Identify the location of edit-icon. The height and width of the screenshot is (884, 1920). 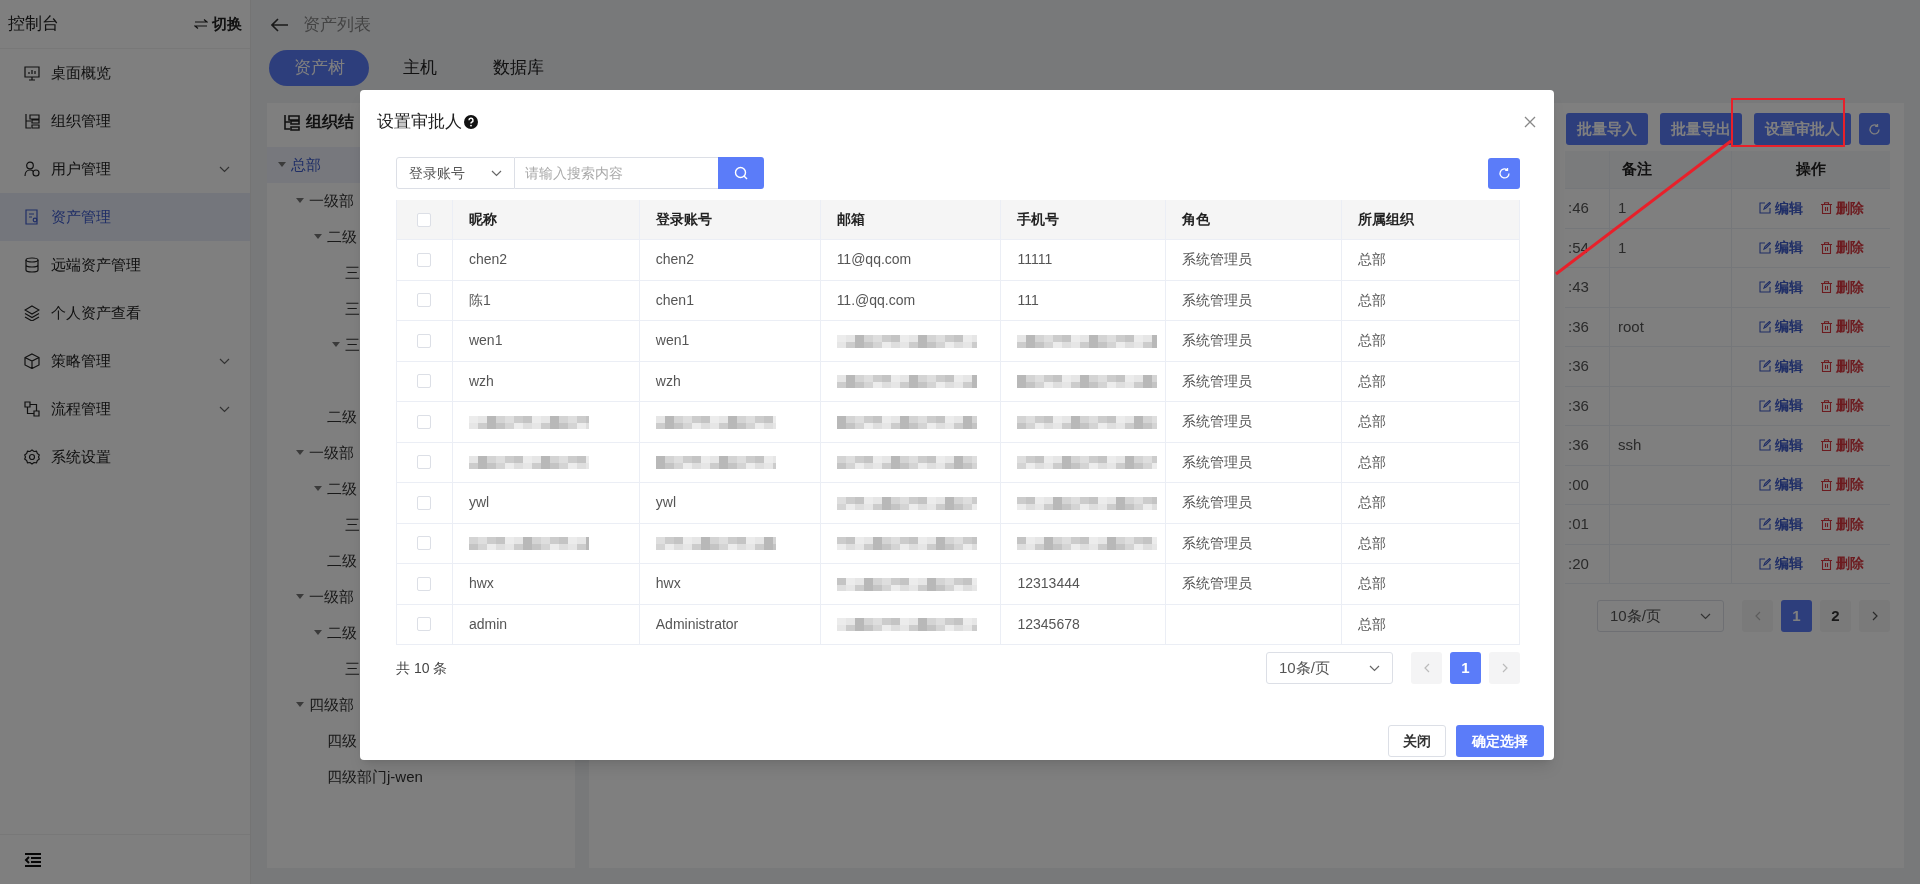
(1764, 484).